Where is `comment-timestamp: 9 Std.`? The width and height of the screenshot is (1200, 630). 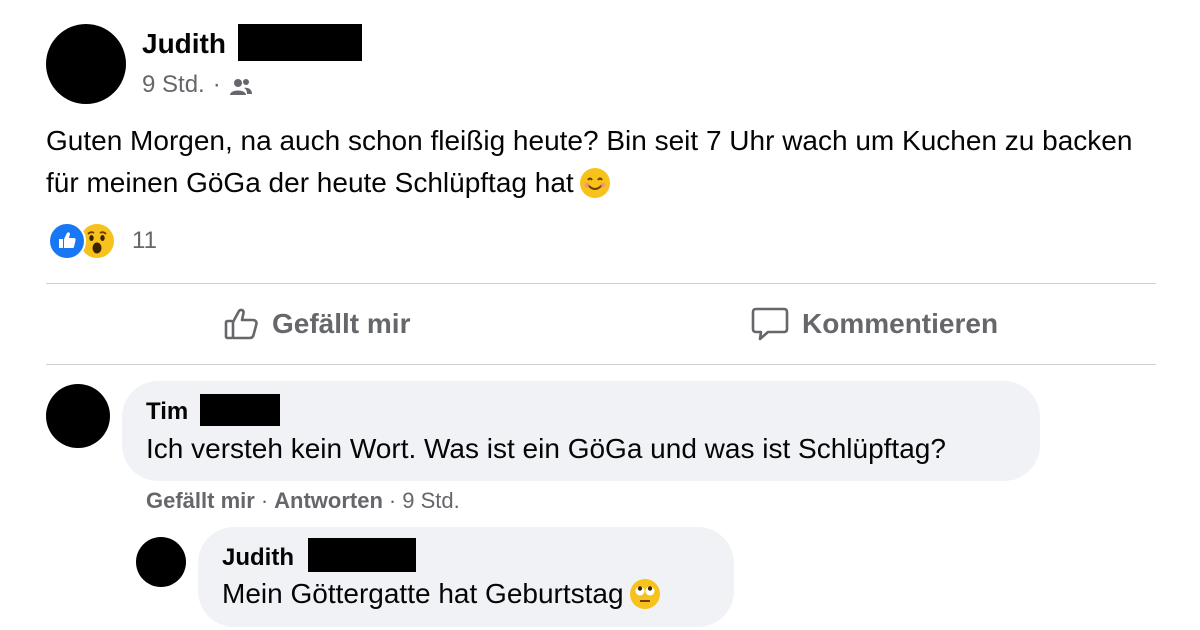 comment-timestamp: 9 Std. is located at coordinates (430, 500).